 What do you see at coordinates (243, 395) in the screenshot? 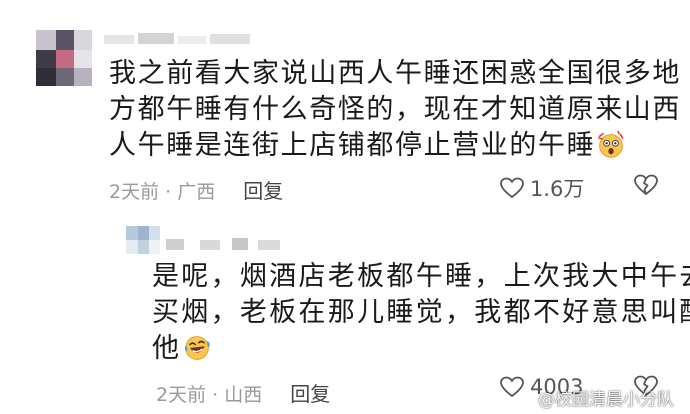
I see `reply-location: 山西` at bounding box center [243, 395].